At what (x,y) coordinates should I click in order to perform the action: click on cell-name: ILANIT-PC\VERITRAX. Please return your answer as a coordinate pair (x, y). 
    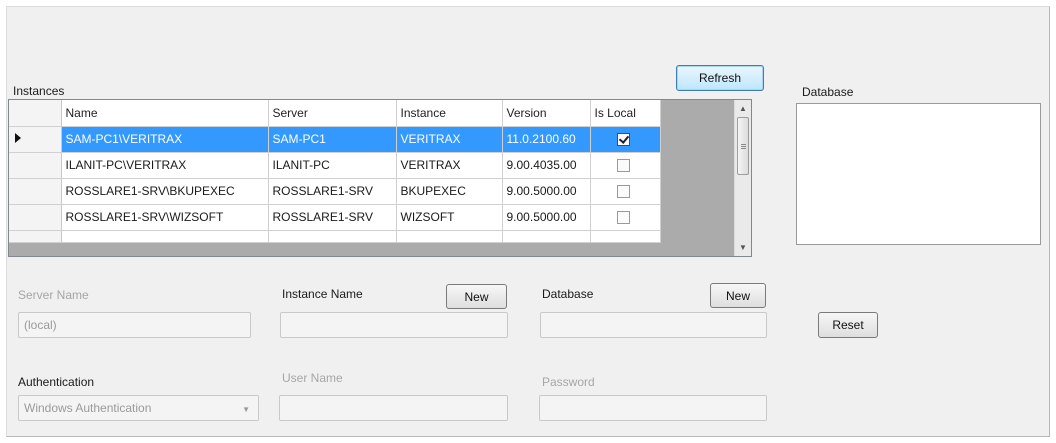
    Looking at the image, I should click on (165, 165).